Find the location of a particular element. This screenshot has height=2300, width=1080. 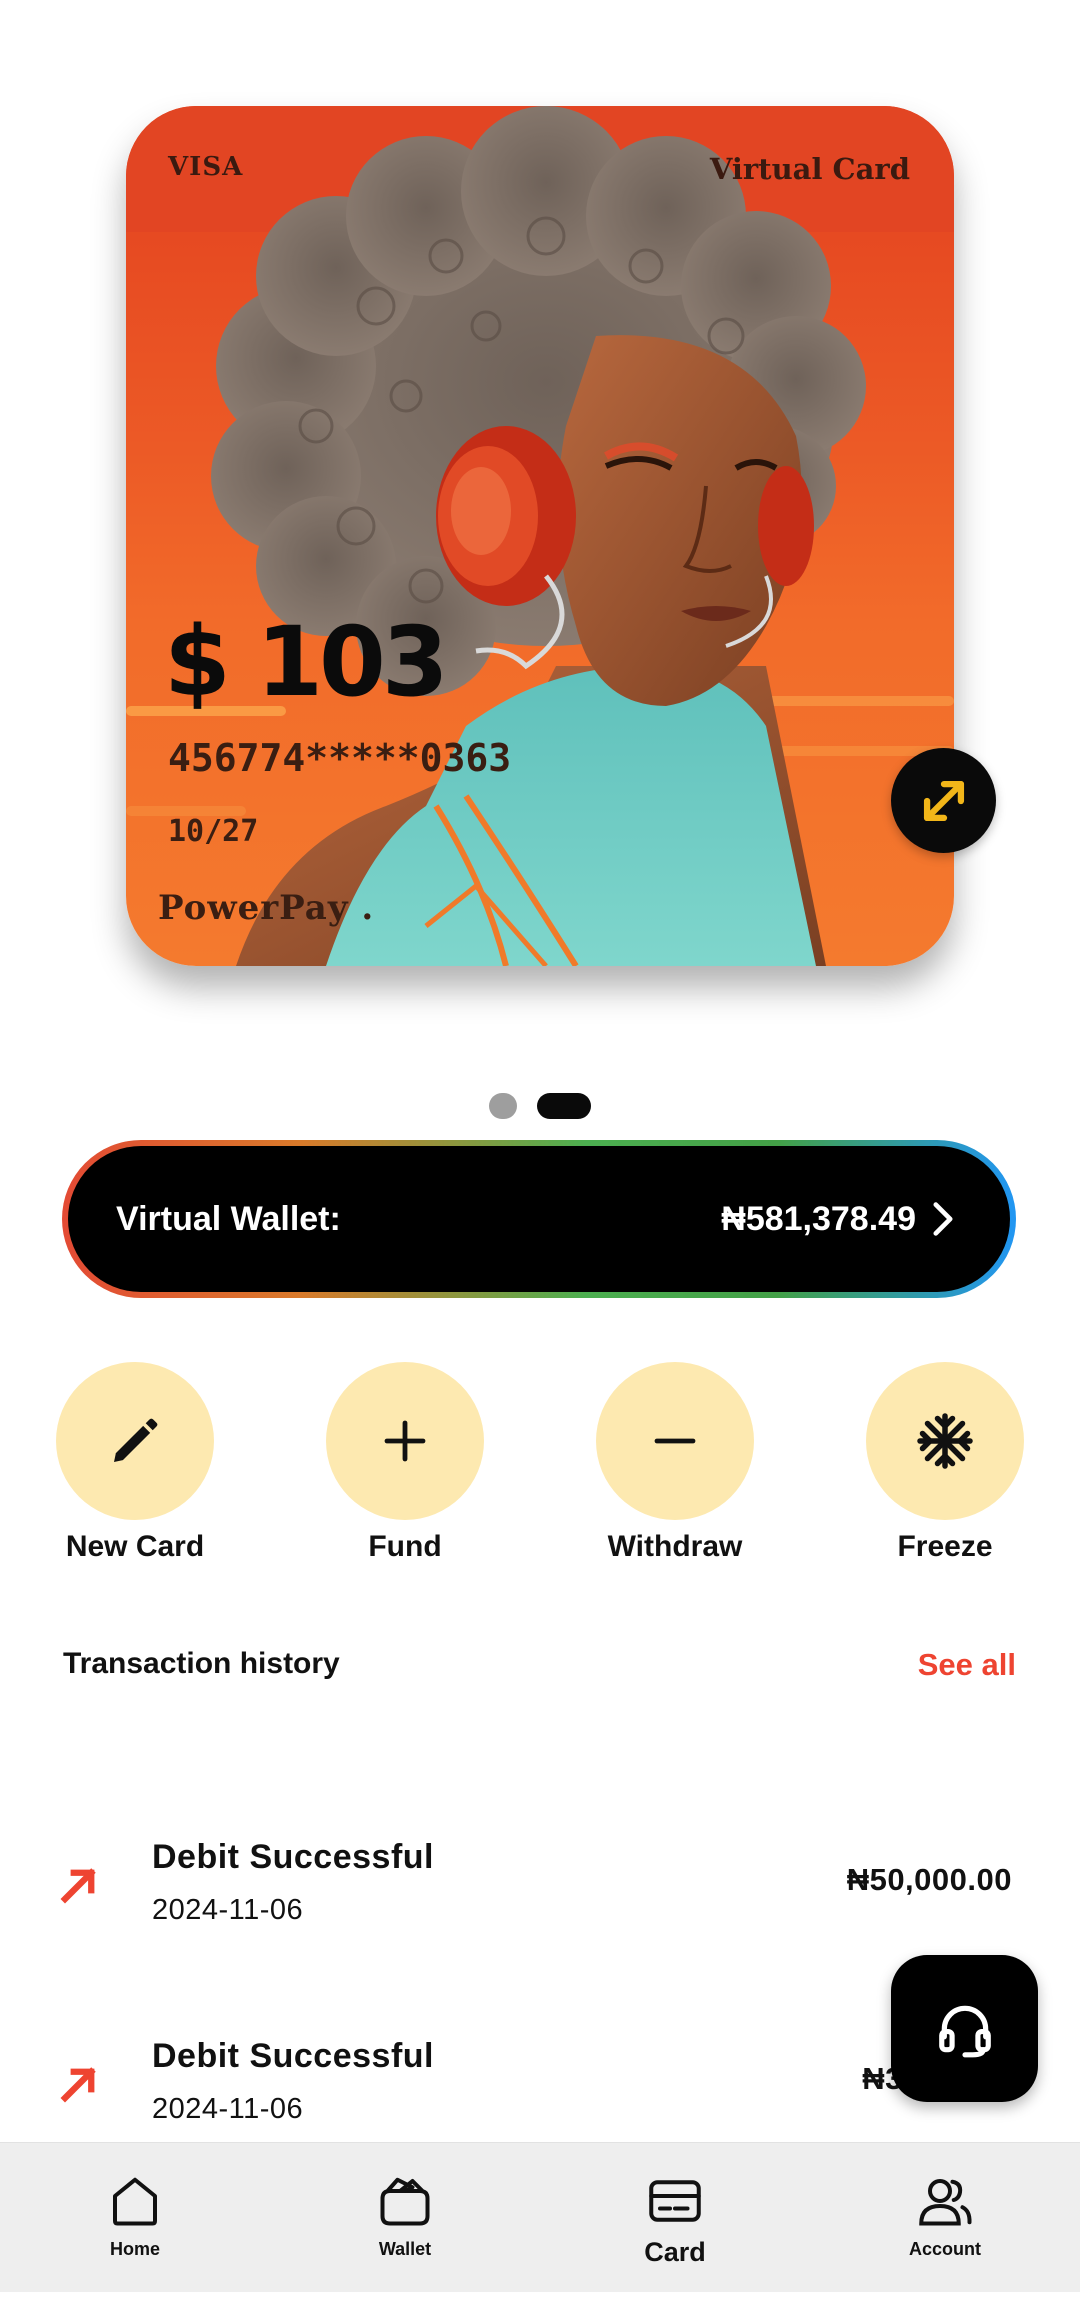

transaction-history-title: Transaction history is located at coordinates (201, 1663).